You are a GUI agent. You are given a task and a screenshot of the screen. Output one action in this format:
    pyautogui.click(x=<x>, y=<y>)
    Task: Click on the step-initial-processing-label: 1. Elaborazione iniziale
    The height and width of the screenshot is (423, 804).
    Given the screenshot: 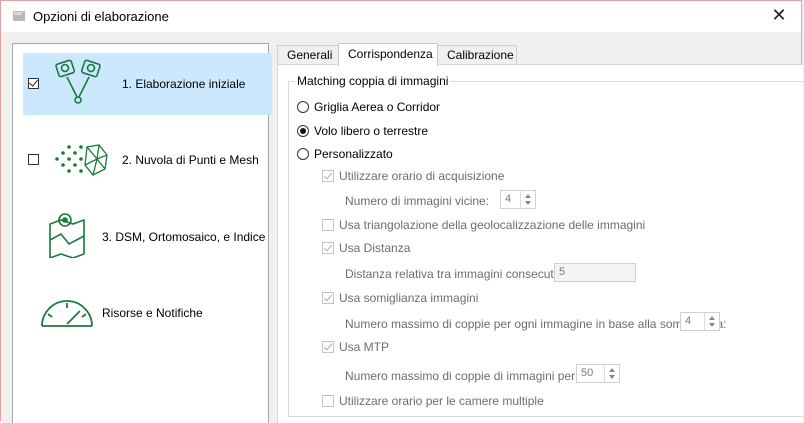 What is the action you would take?
    pyautogui.click(x=184, y=84)
    